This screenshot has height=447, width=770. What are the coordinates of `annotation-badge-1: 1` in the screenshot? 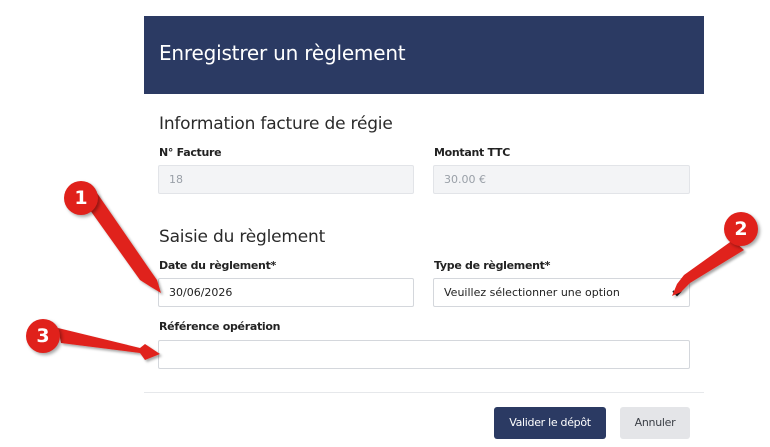 It's located at (81, 198).